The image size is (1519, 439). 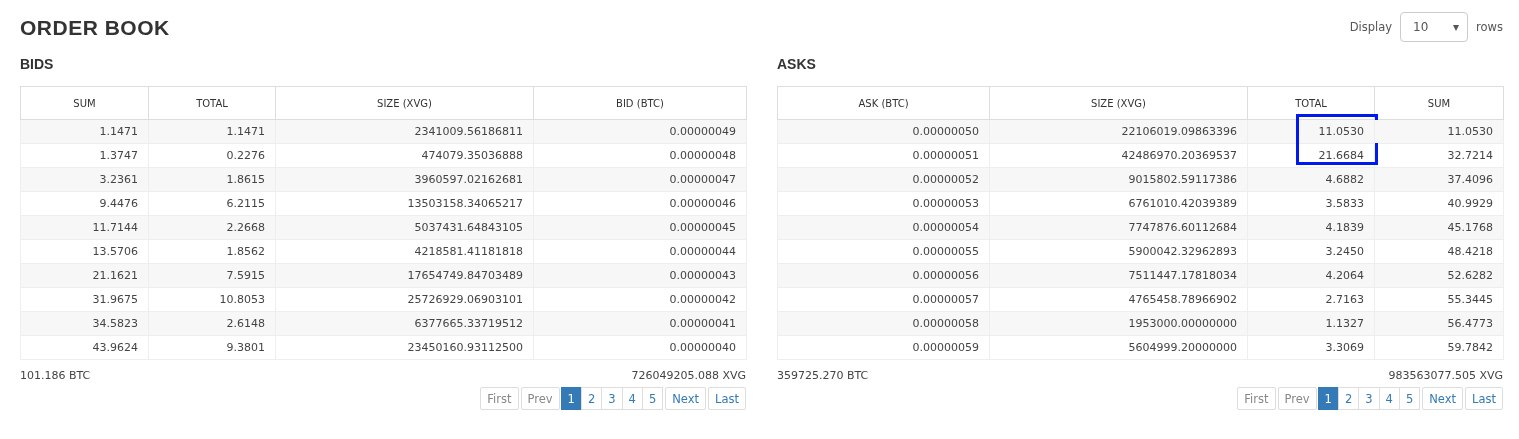 What do you see at coordinates (1439, 155) in the screenshot?
I see `table-cell: 32.7214` at bounding box center [1439, 155].